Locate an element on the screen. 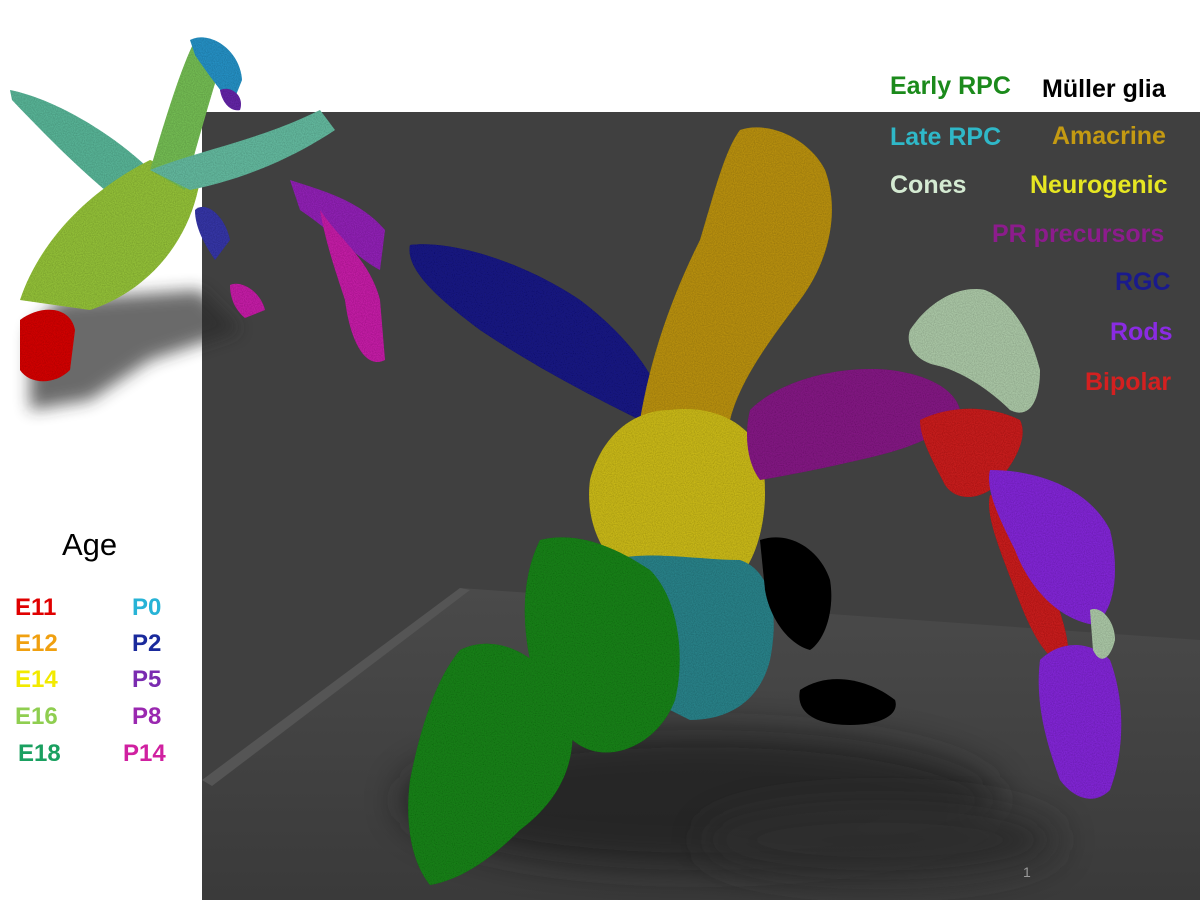 The height and width of the screenshot is (900, 1200). legend-late-rpc: Late RPC is located at coordinates (946, 137).